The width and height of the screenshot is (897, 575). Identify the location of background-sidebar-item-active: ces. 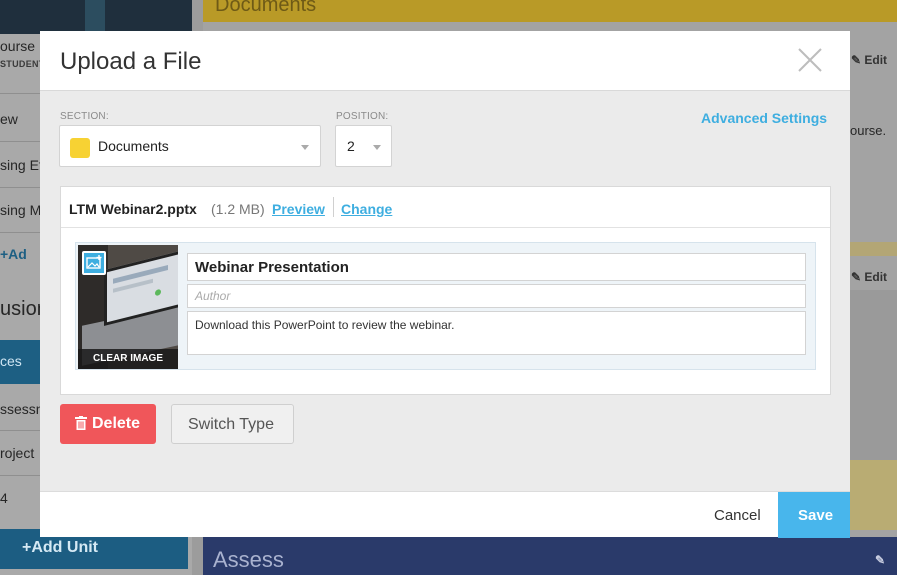
(20, 362).